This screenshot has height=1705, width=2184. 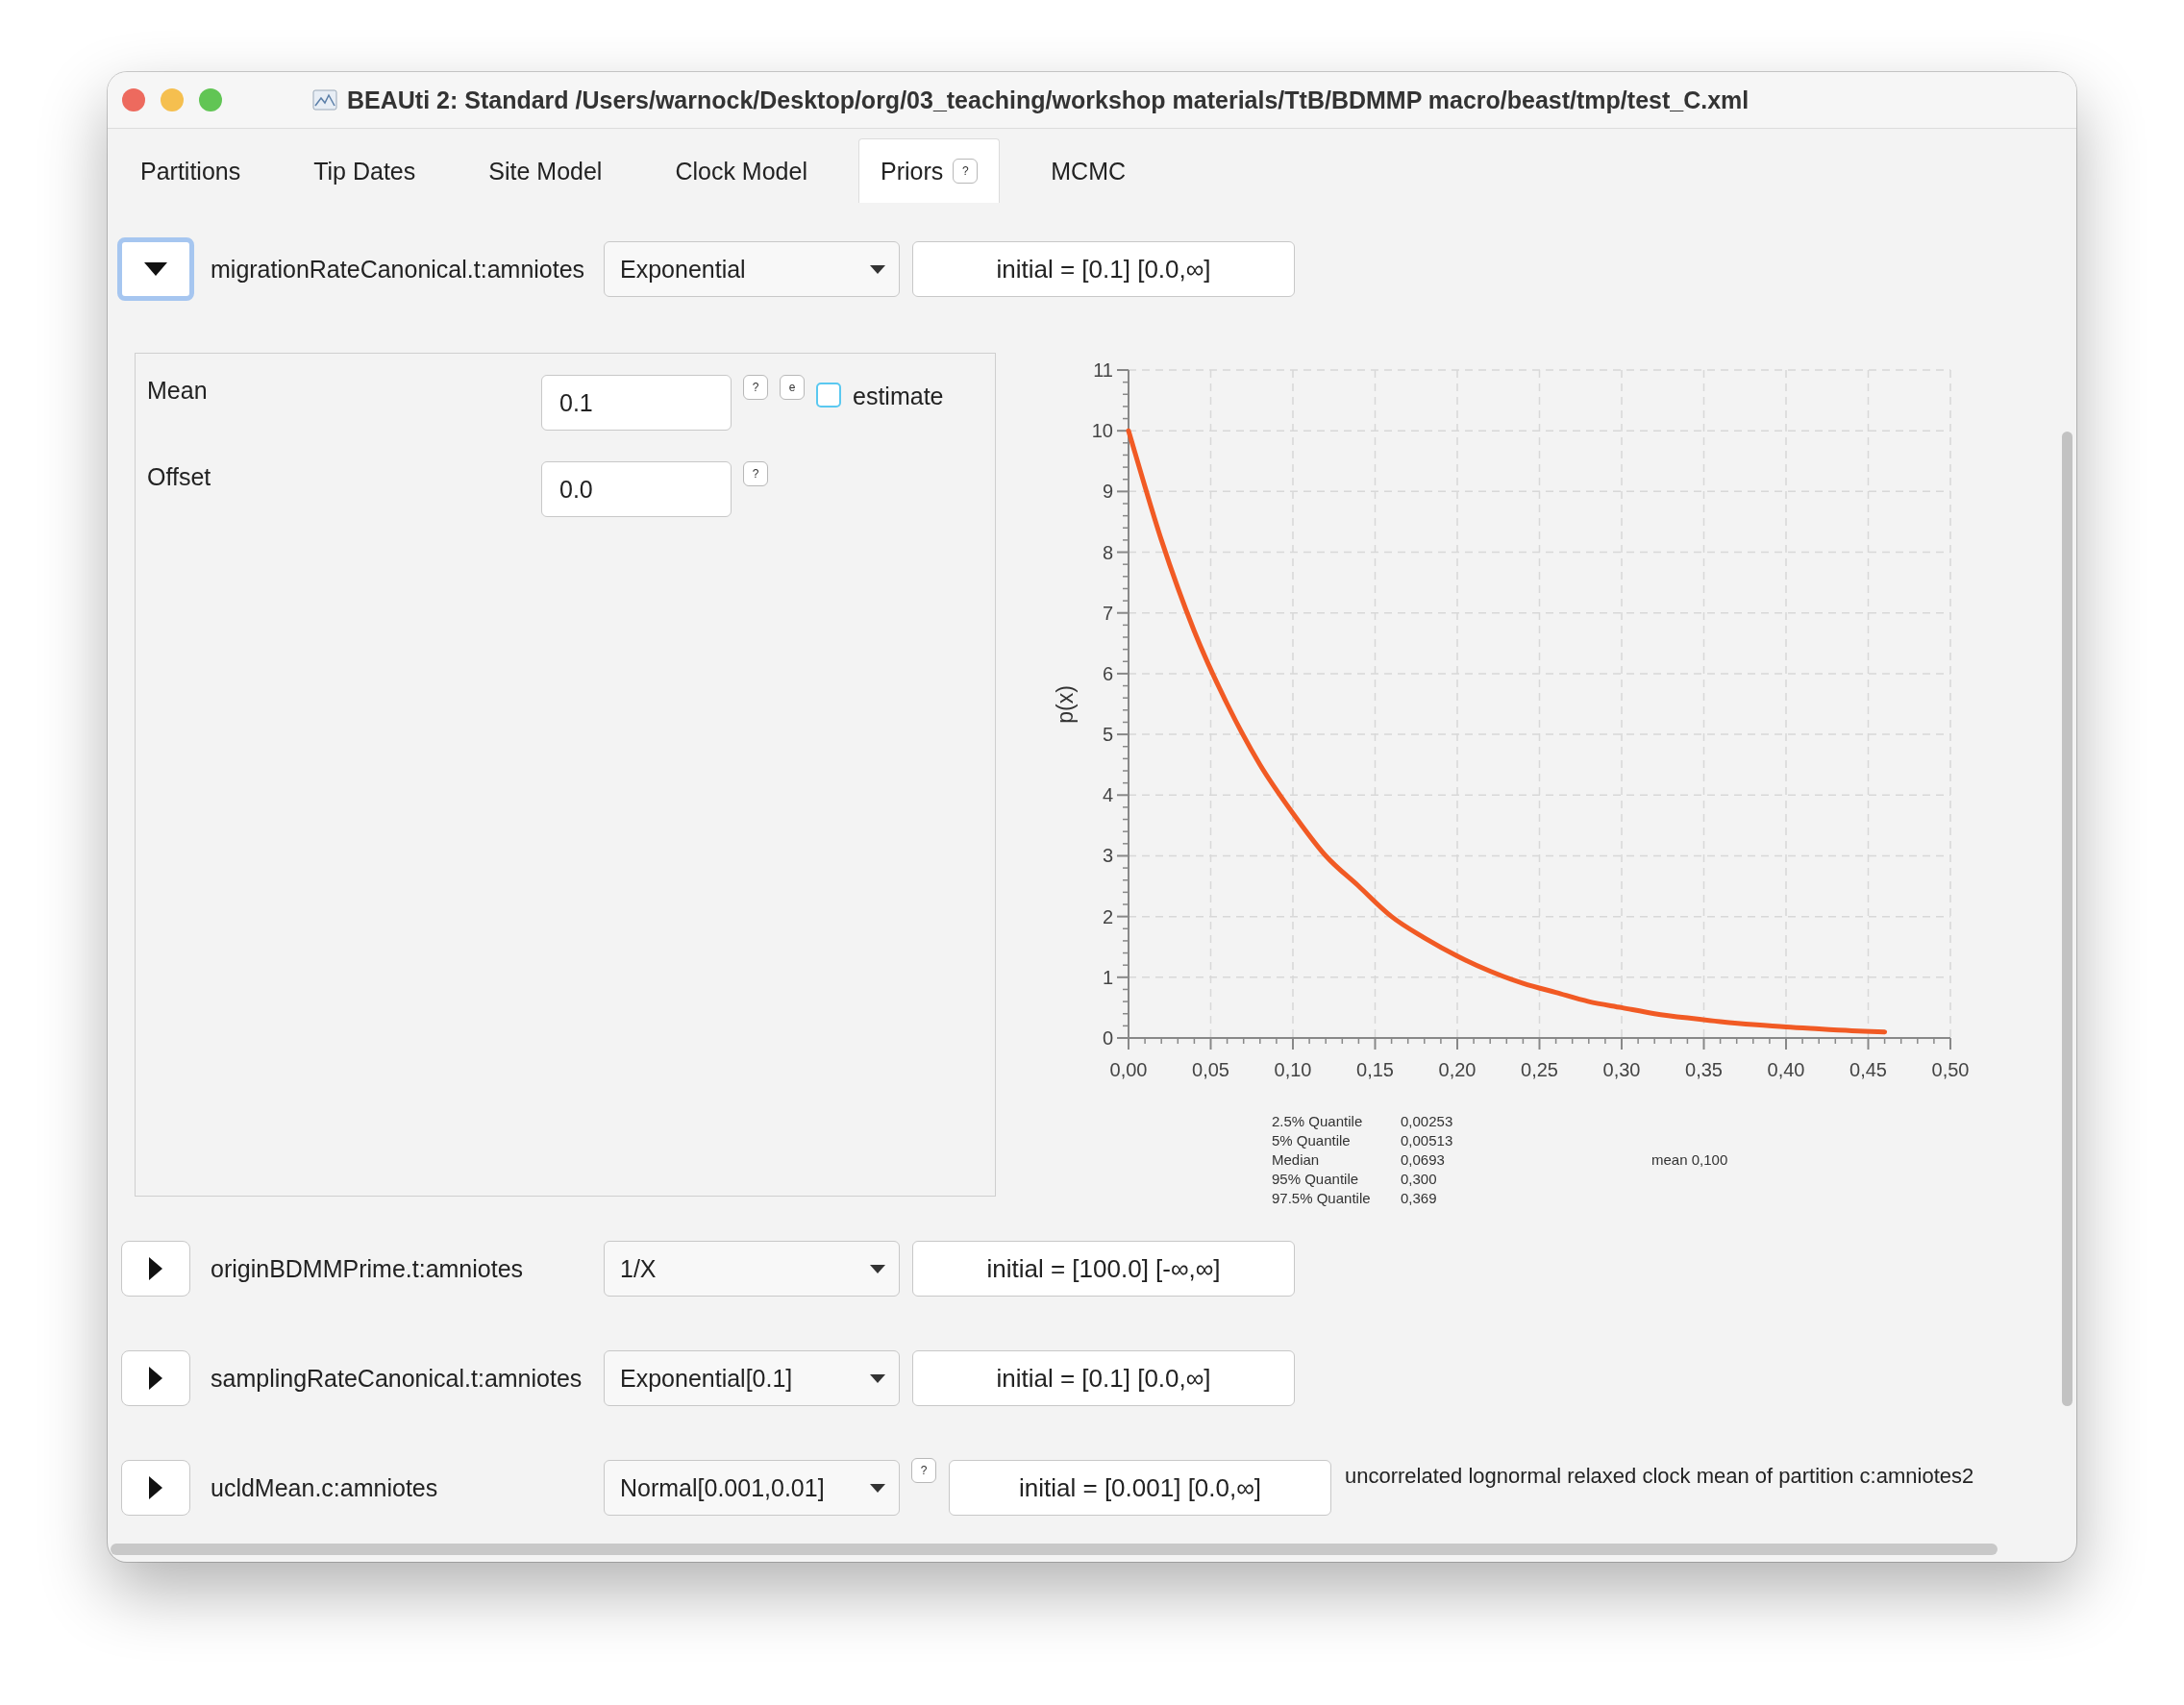 What do you see at coordinates (1066, 704) in the screenshot?
I see `y-axis-label: p(x)` at bounding box center [1066, 704].